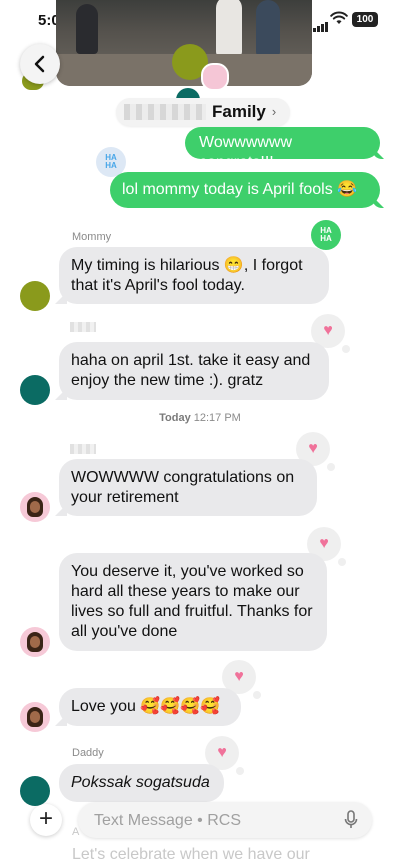  I want to click on sender-name: Mommy, so click(92, 237).